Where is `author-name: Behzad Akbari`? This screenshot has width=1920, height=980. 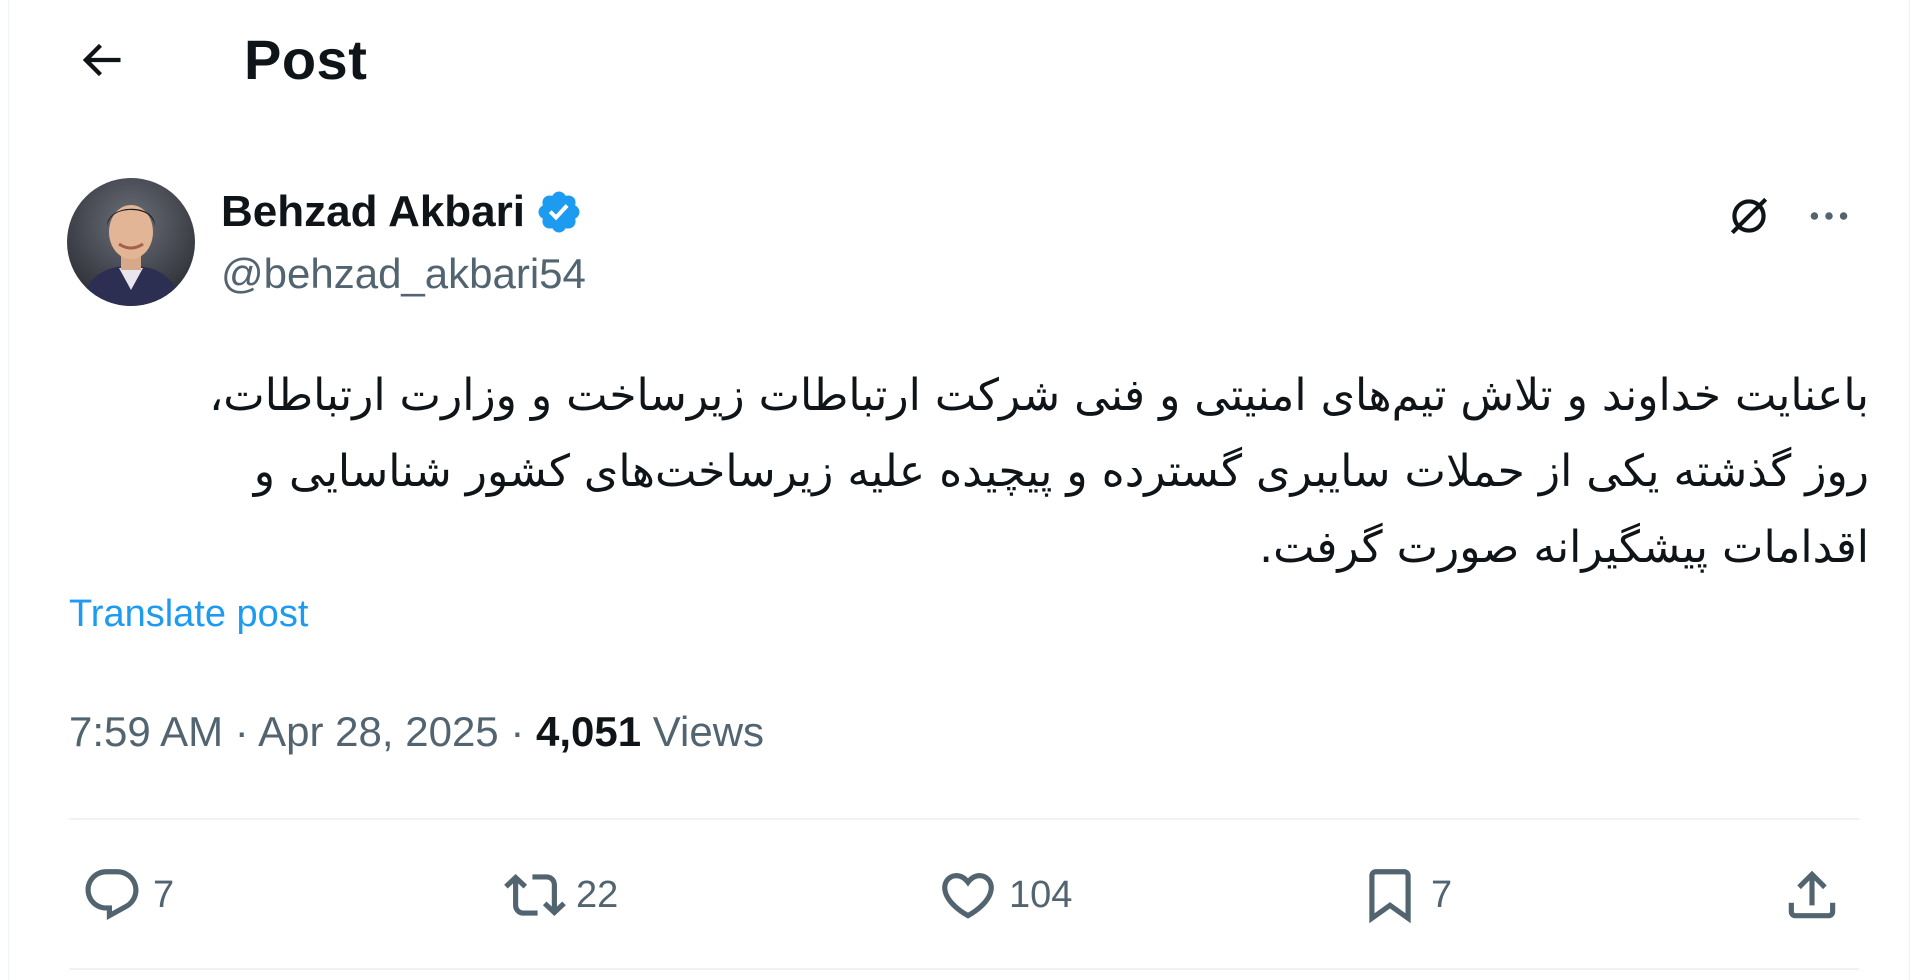 author-name: Behzad Akbari is located at coordinates (402, 212).